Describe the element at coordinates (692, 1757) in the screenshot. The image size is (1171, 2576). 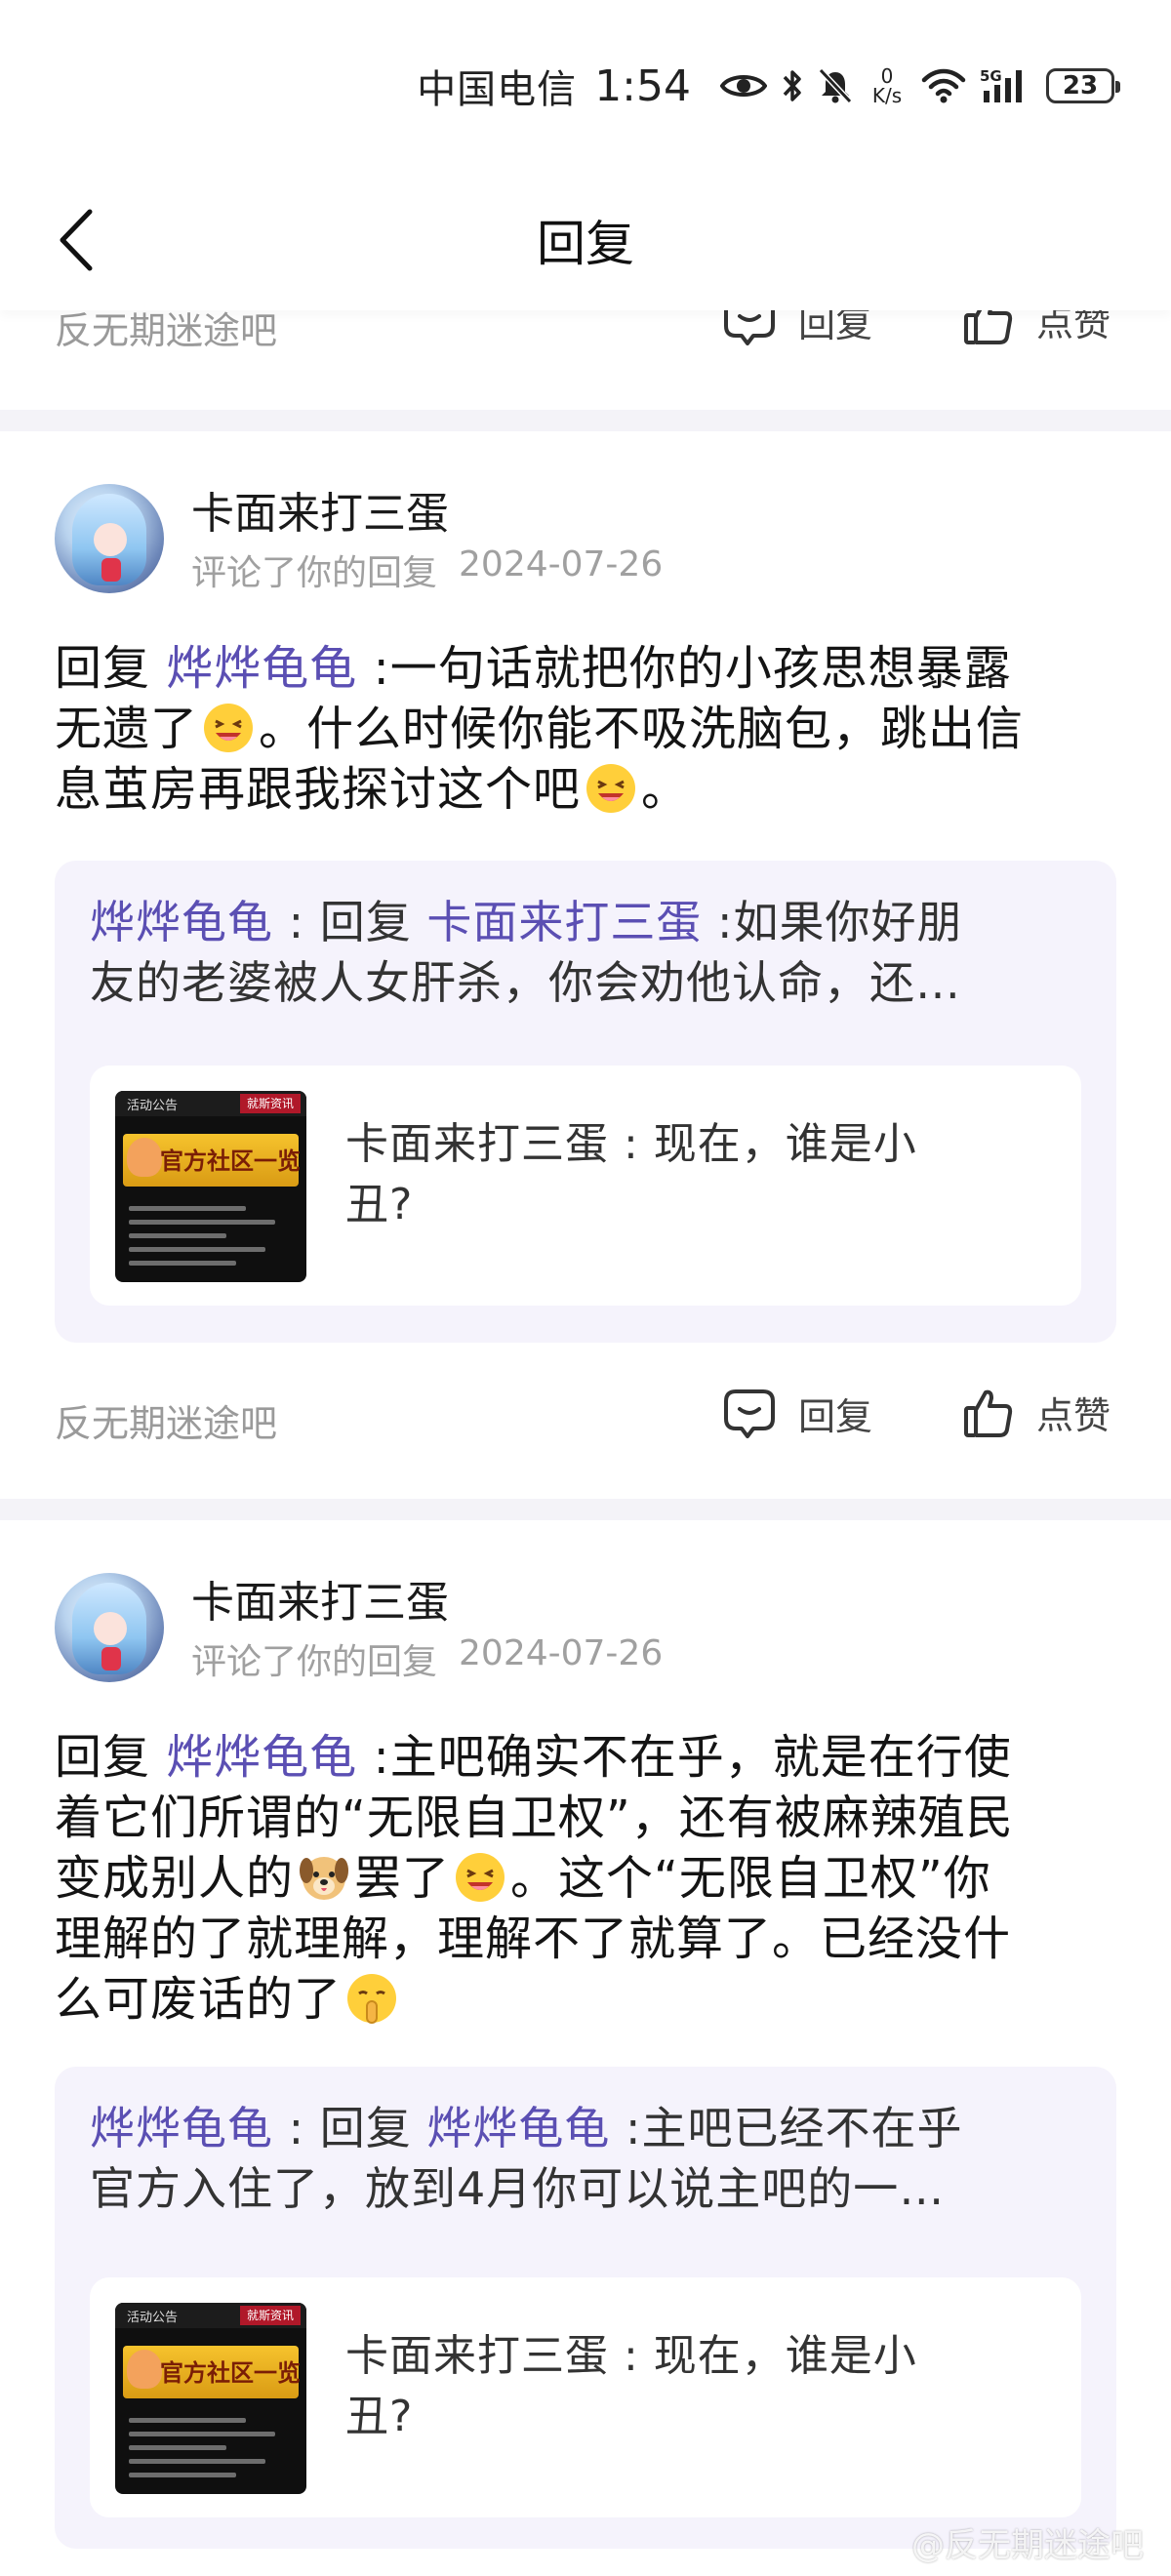
I see `body-text: :主吧确实不在乎，就是在行使` at that location.